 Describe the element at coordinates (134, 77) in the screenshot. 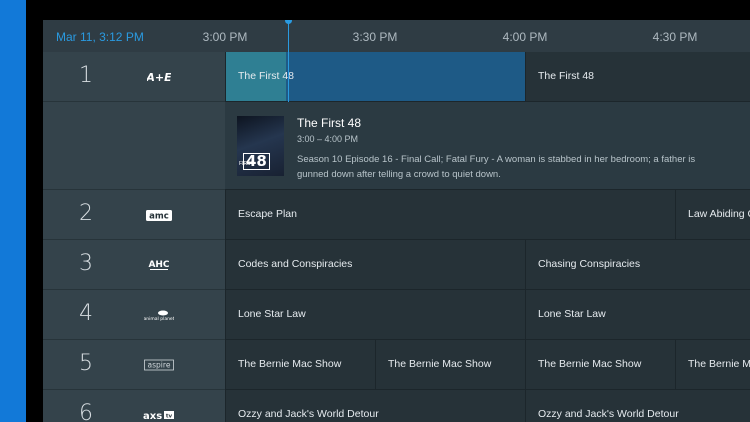

I see `channel-cell: 1 A+E` at that location.